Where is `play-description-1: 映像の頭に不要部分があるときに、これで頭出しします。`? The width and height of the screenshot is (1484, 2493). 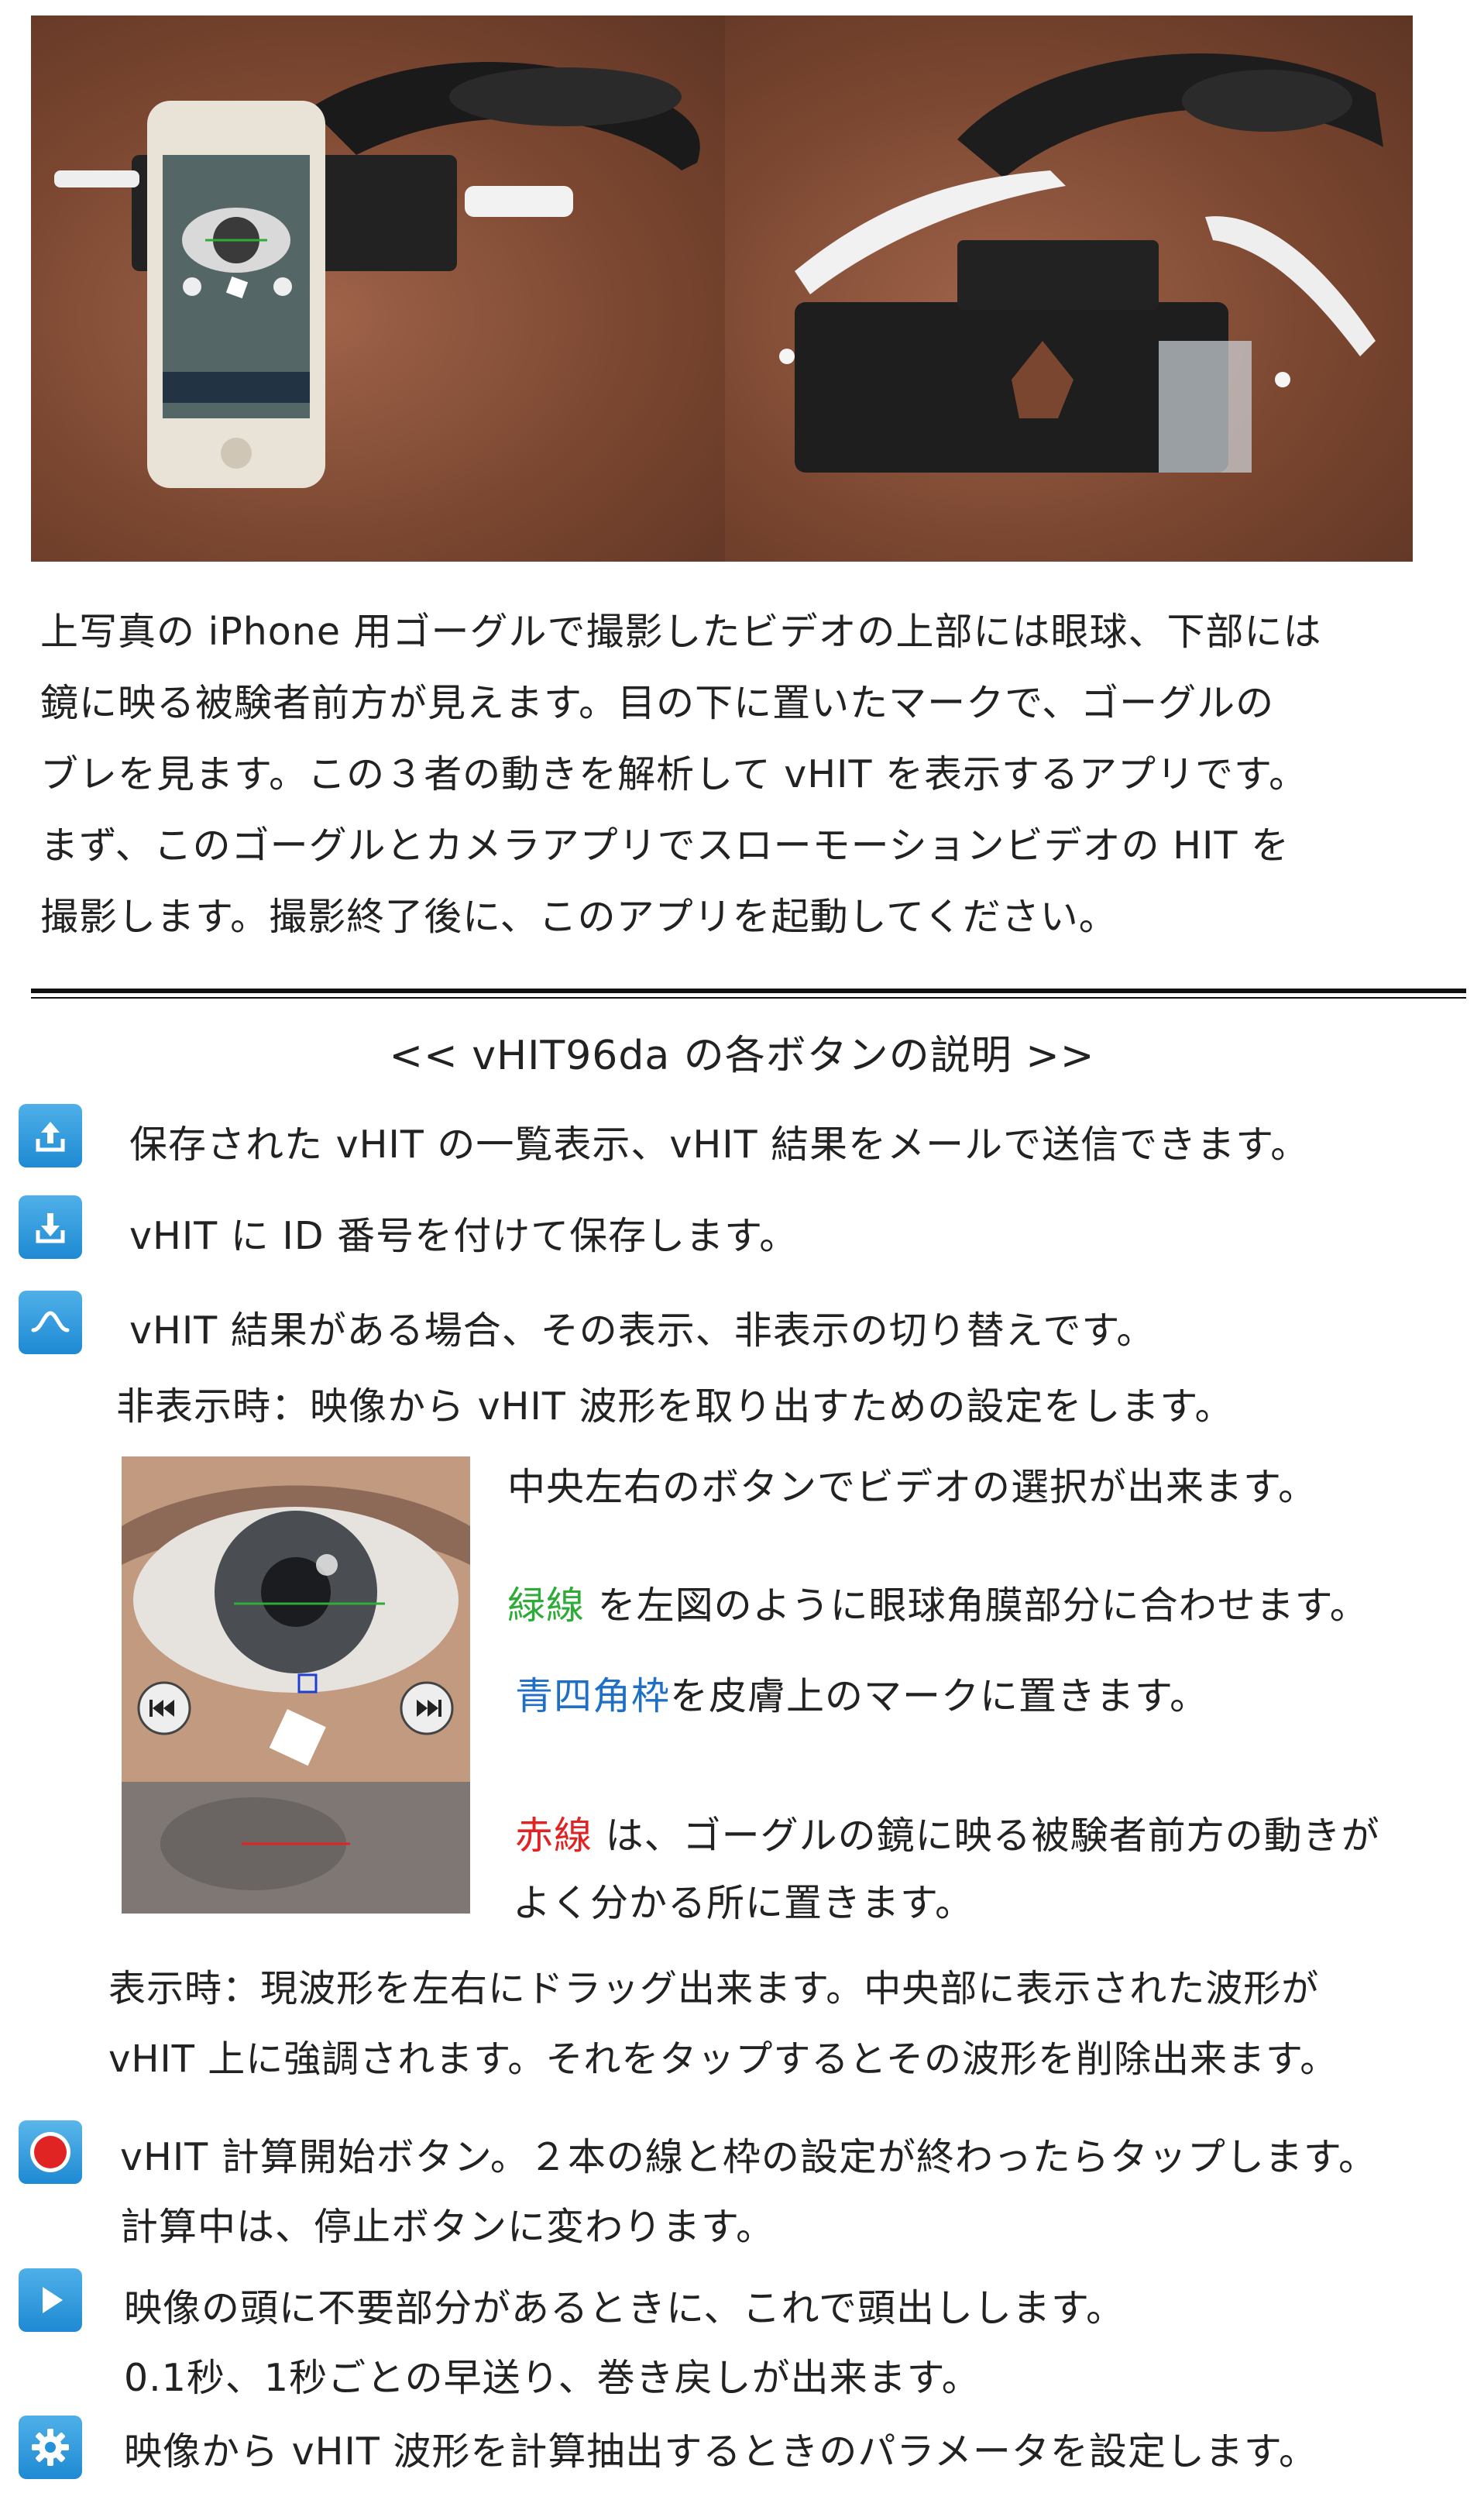 play-description-1: 映像の頭に不要部分があるときに、これで頭出しします。 is located at coordinates (624, 2308).